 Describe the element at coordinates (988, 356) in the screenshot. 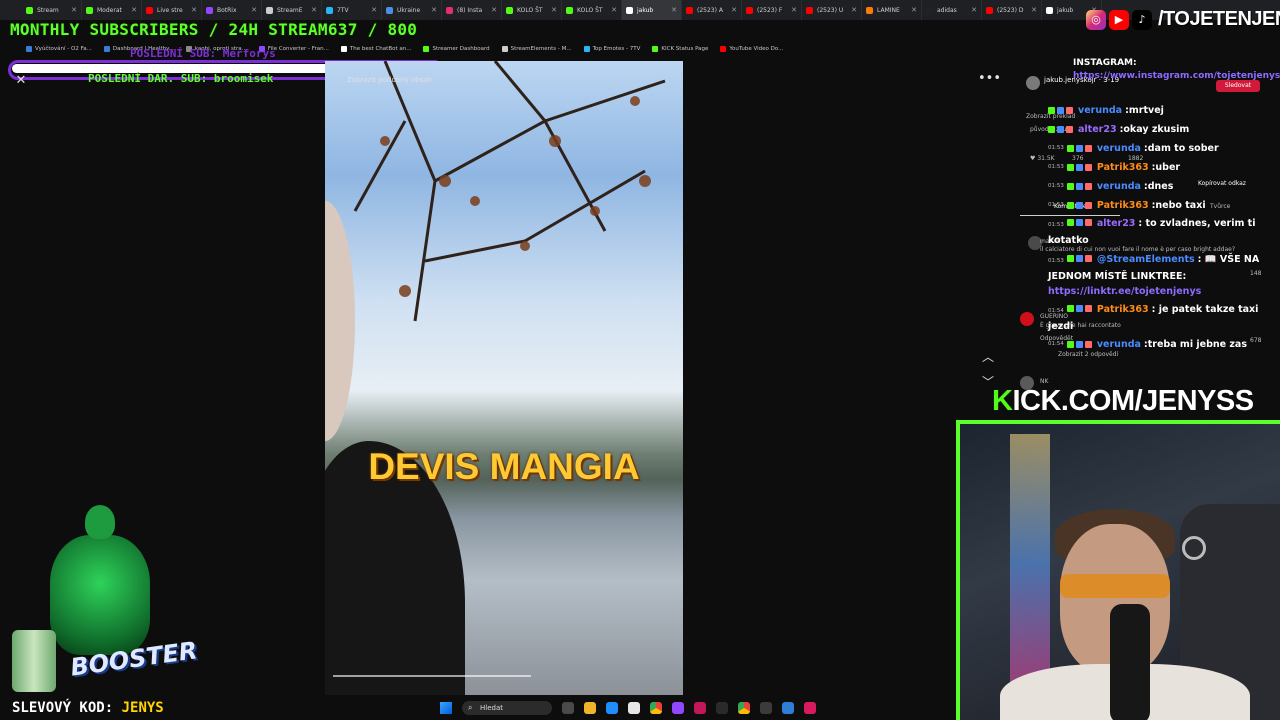

I see `chevron-up-icon: ︿` at that location.